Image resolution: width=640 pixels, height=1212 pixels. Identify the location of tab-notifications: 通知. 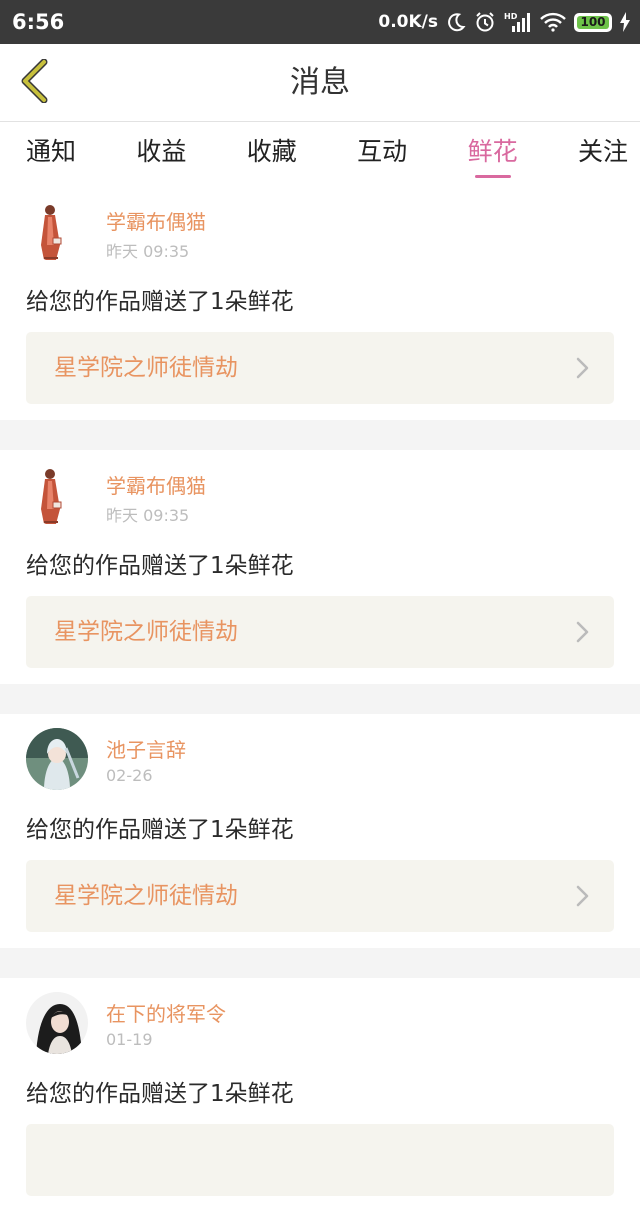
(51, 152).